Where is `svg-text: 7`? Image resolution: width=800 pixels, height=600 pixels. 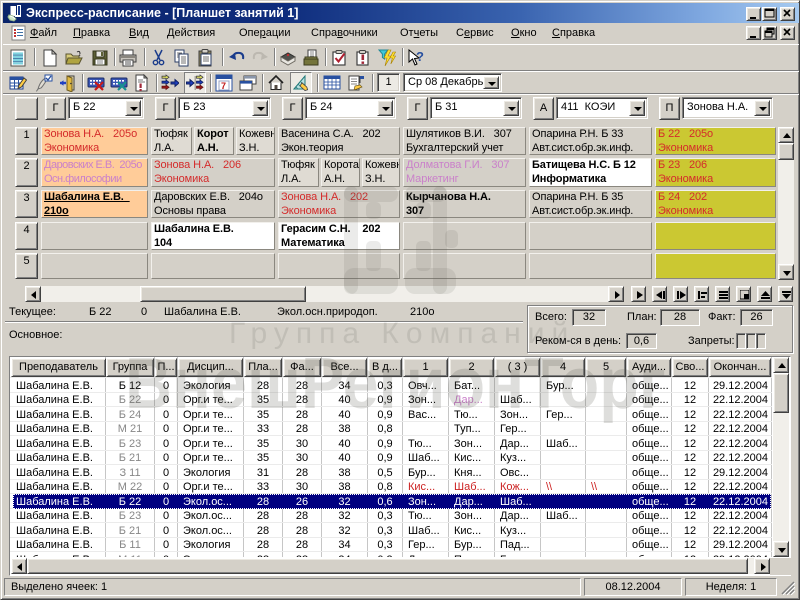
svg-text: 7 is located at coordinates (223, 86).